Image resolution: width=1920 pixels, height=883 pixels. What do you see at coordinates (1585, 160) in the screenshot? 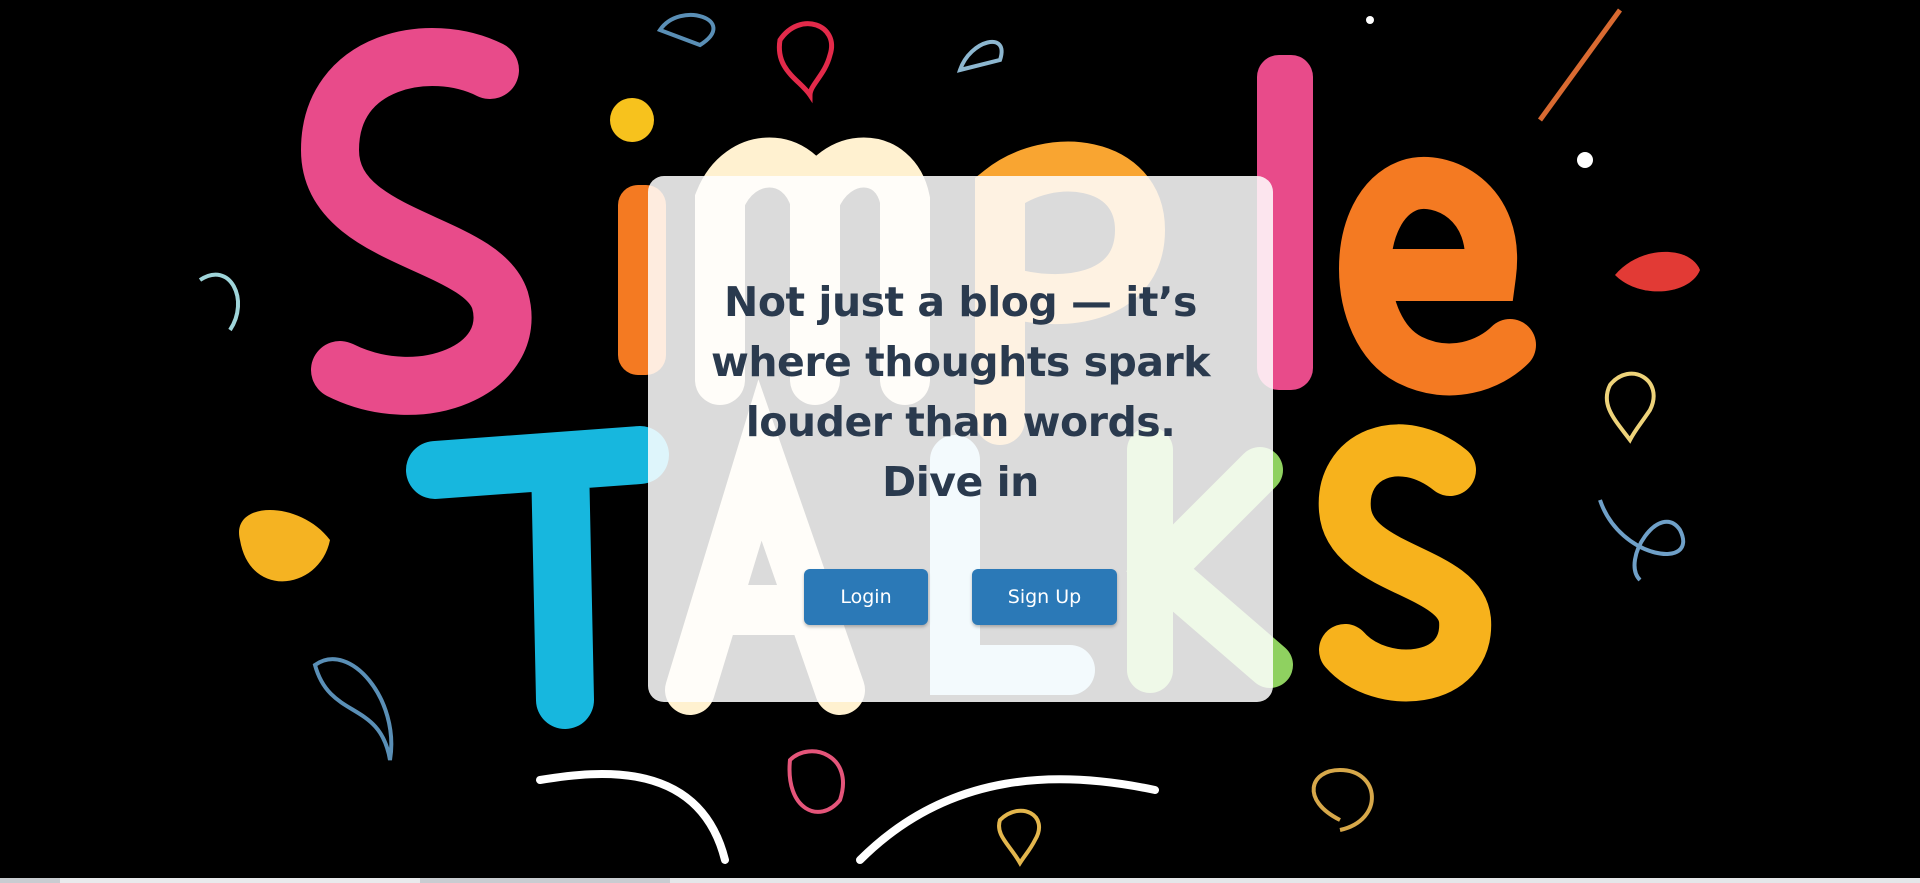
I see `dot-doodle-white` at bounding box center [1585, 160].